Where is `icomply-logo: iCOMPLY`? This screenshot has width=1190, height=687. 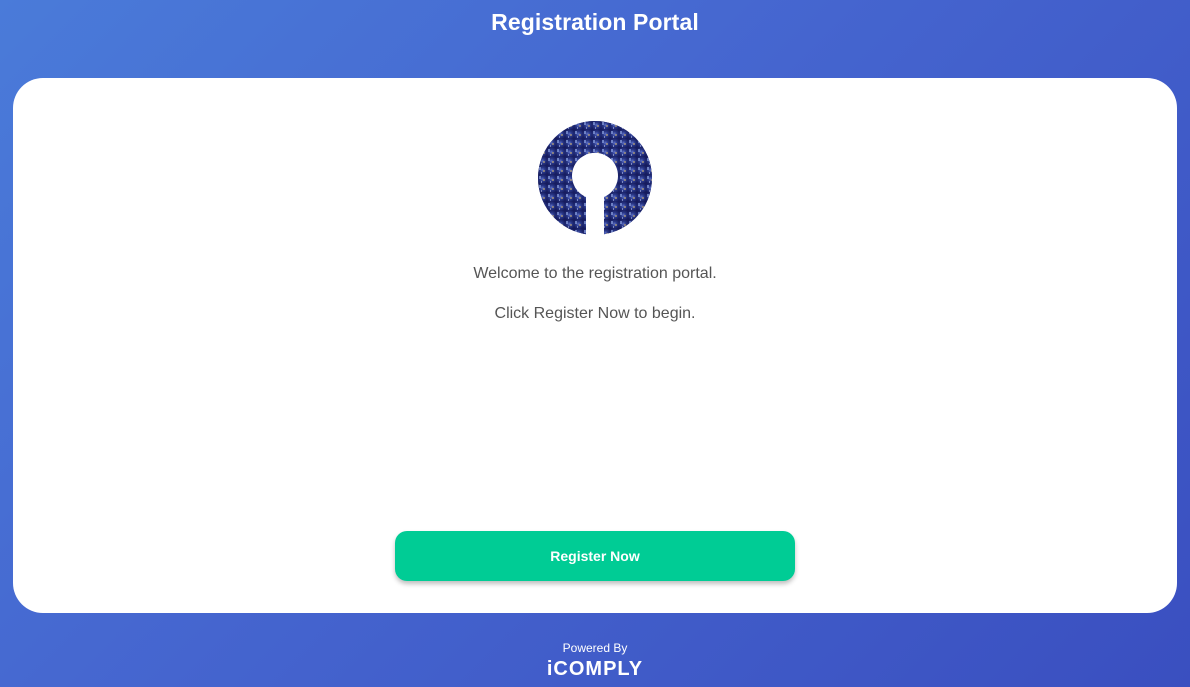 icomply-logo: iCOMPLY is located at coordinates (595, 668).